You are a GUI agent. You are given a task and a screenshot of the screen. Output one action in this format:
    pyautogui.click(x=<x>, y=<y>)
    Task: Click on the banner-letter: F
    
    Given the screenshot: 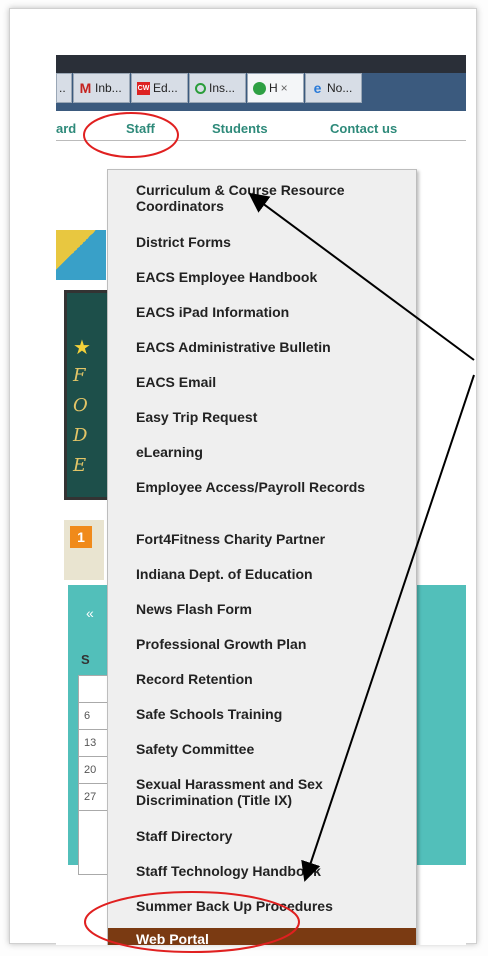 What is the action you would take?
    pyautogui.click(x=79, y=375)
    